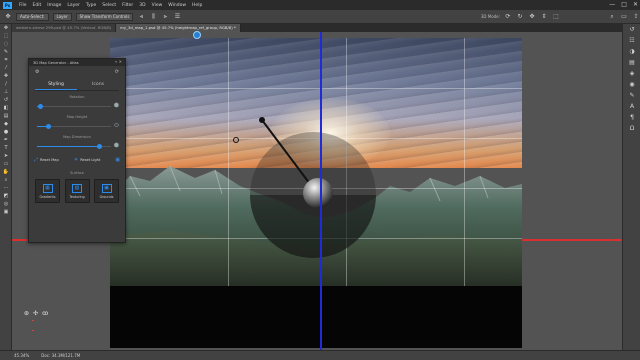 The width and height of the screenshot is (640, 360). Describe the element at coordinates (572, 240) in the screenshot. I see `horizontal-guide-right` at that location.